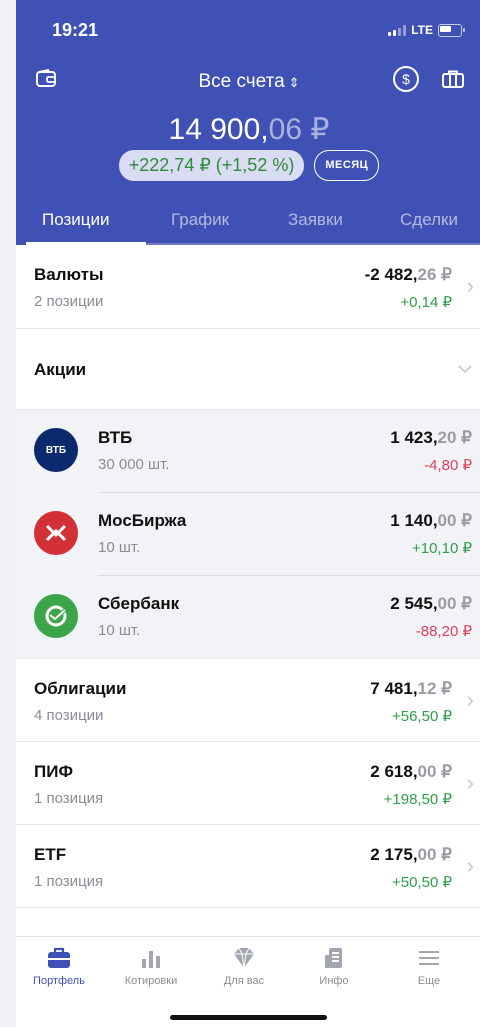 The height and width of the screenshot is (1027, 480). I want to click on stock-name: Сбербанк, so click(139, 603).